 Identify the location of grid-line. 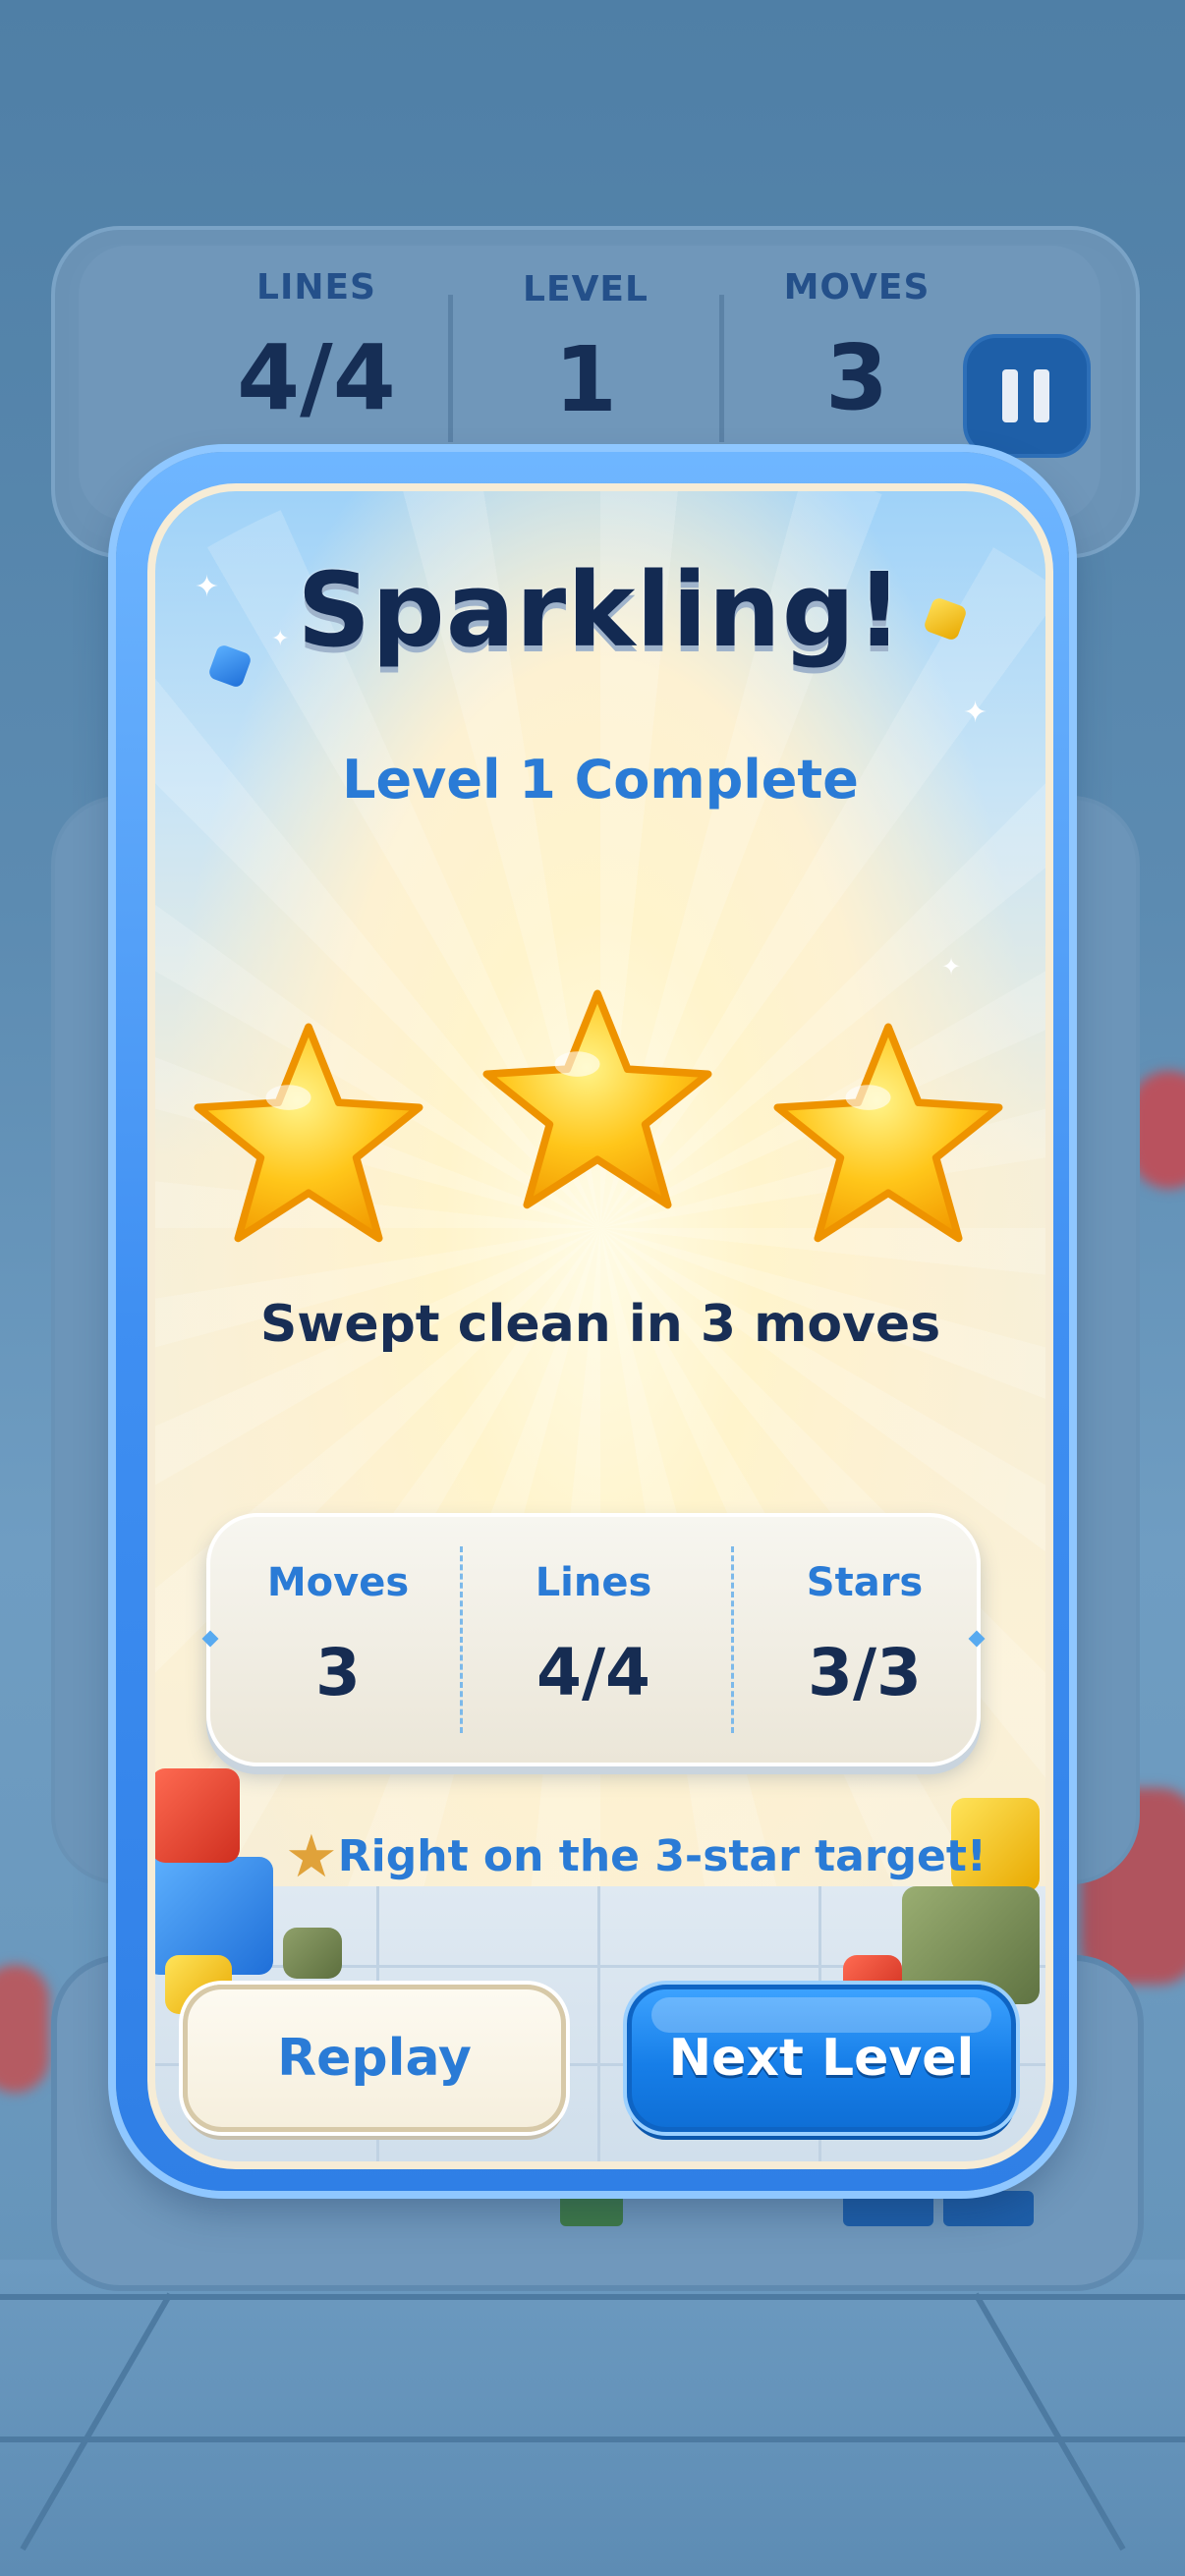
(598, 2023).